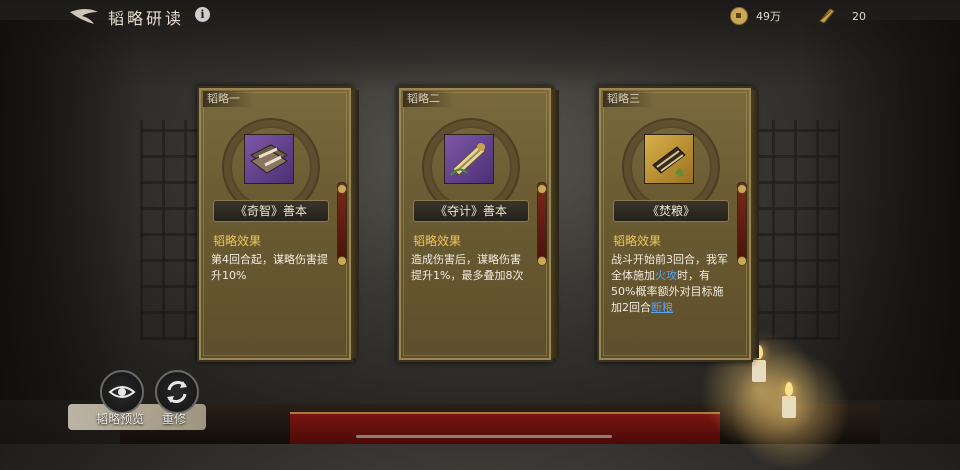 This screenshot has width=960, height=470. Describe the element at coordinates (666, 275) in the screenshot. I see `fire-attack-link: 火攻` at that location.